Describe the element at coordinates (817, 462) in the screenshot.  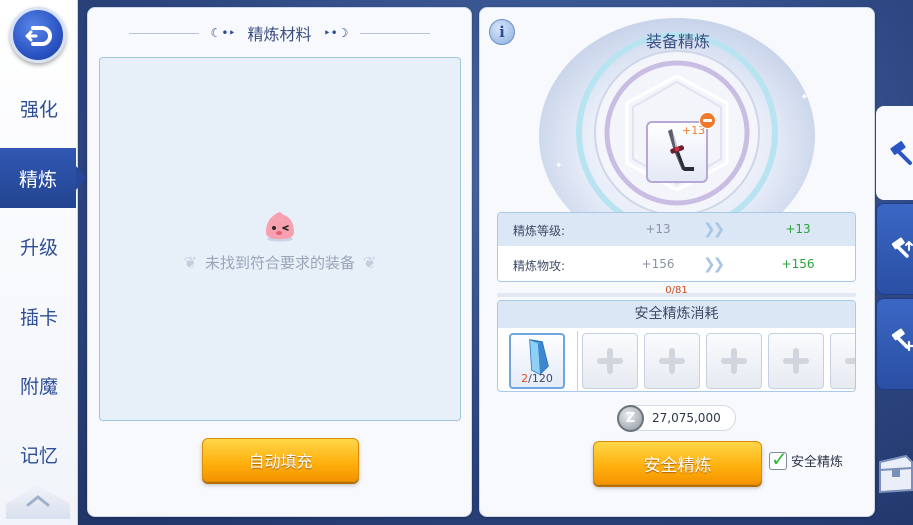
I see `safe-refine-check-label: 安全精炼` at that location.